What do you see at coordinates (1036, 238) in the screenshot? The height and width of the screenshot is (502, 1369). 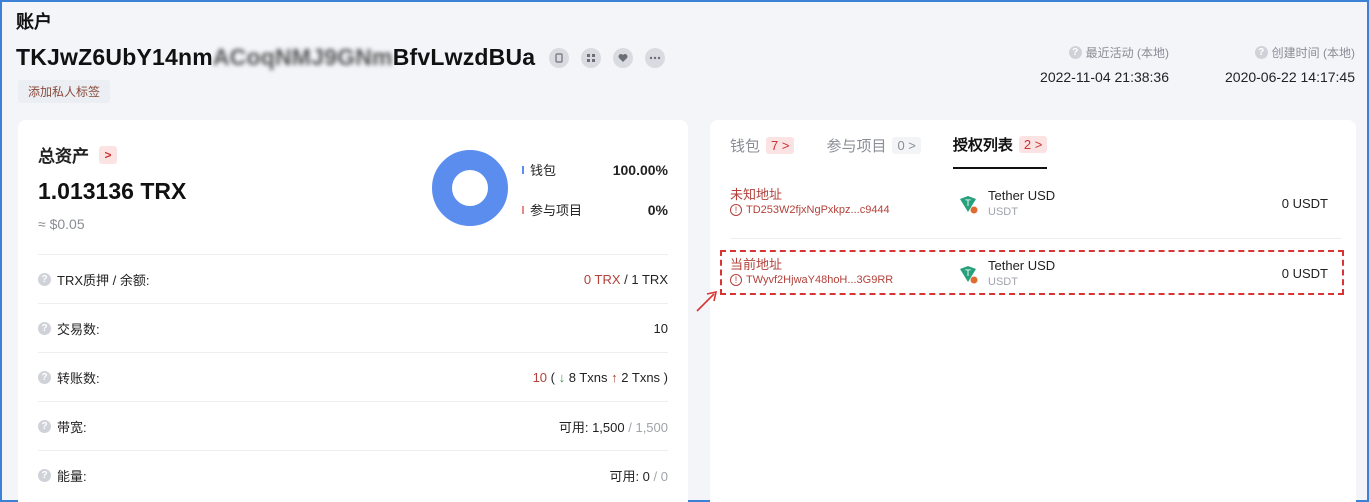 I see `row-divider` at bounding box center [1036, 238].